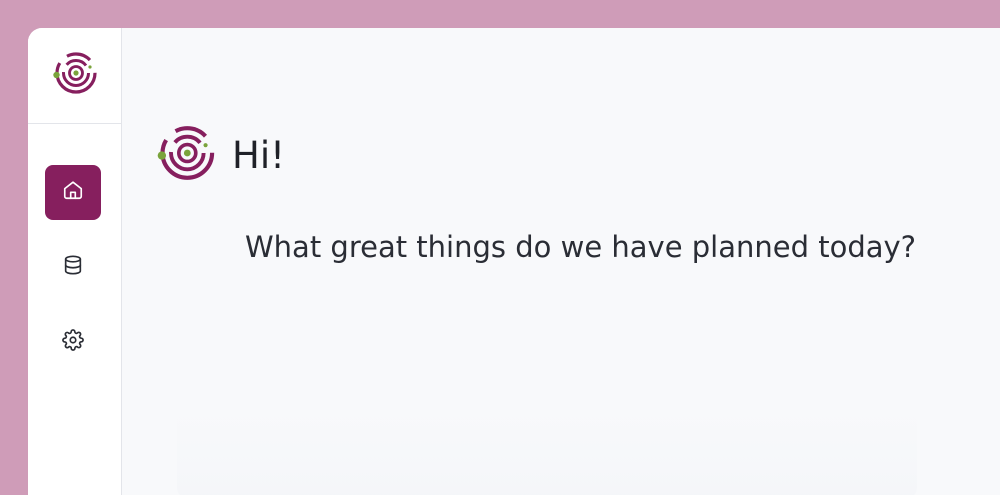  I want to click on sidebar-item-data, so click(73, 267).